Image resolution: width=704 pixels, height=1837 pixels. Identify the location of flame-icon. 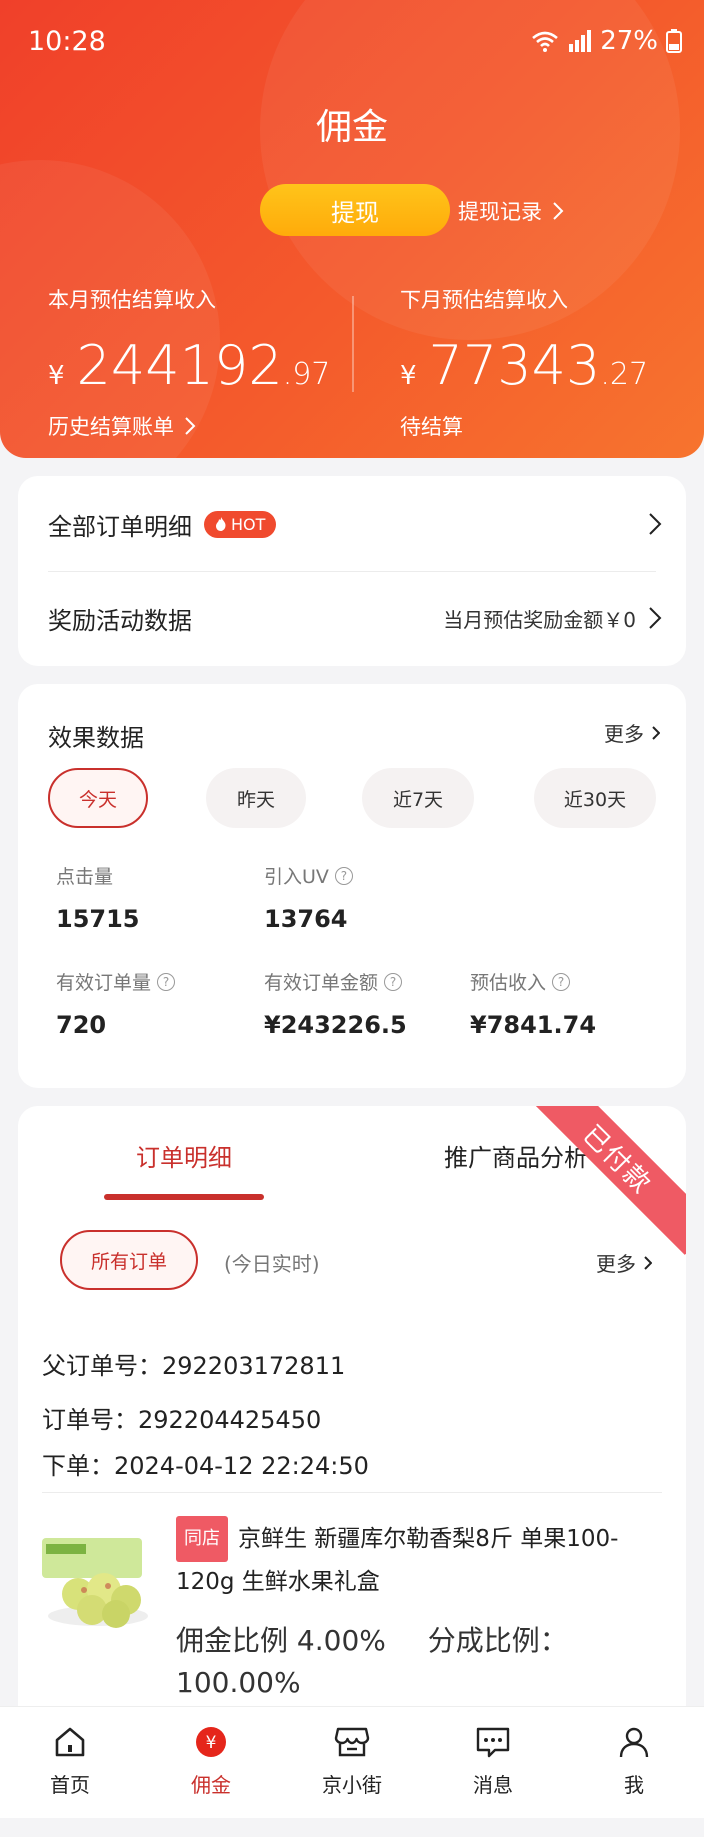
(221, 524).